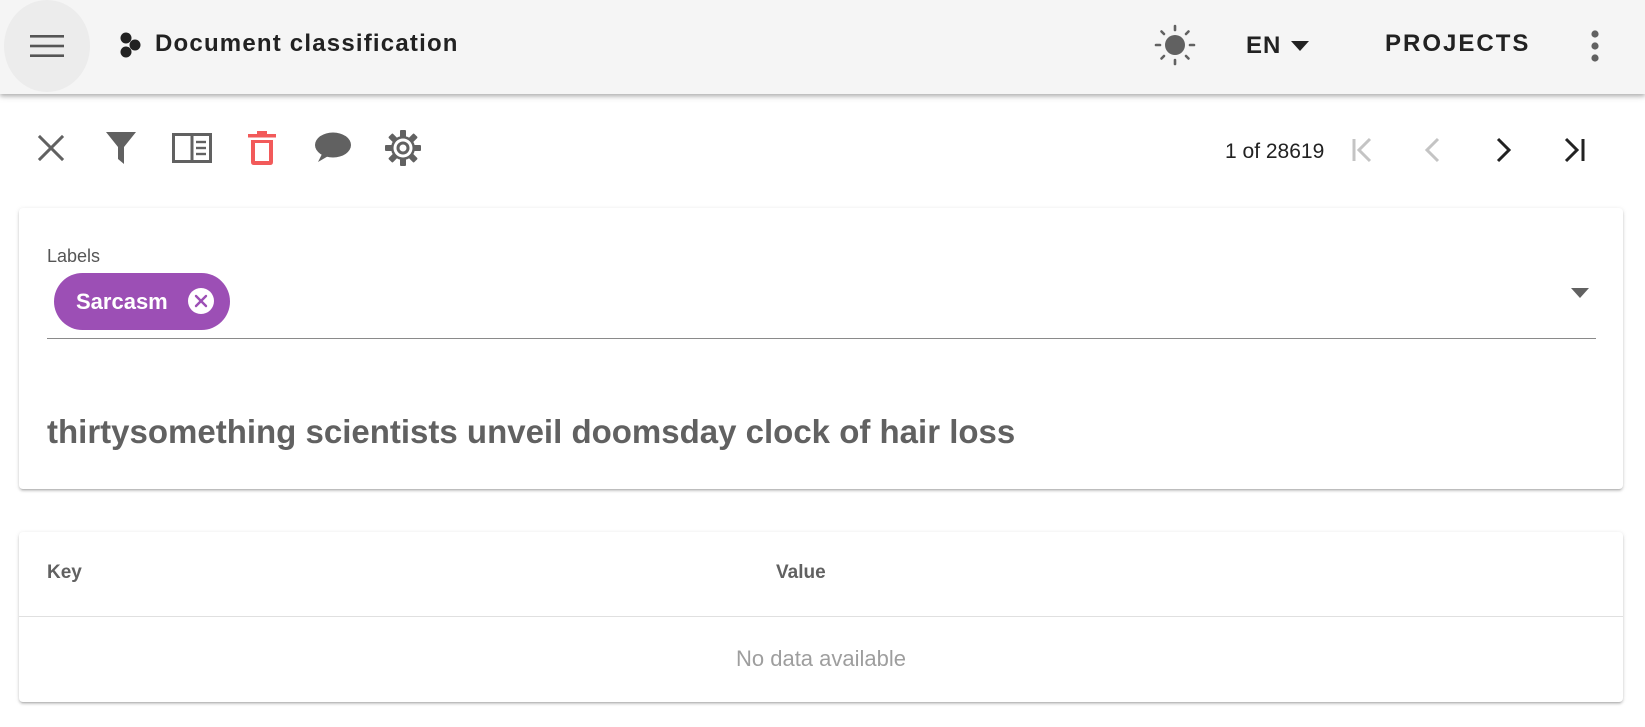  What do you see at coordinates (64, 573) in the screenshot?
I see `column-header-key: Key` at bounding box center [64, 573].